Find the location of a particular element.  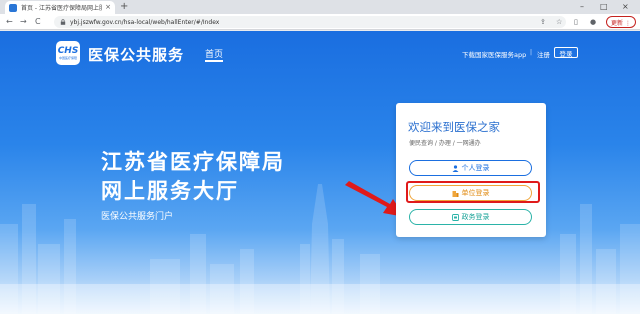

download-app-link: 下载国家医保服务app is located at coordinates (494, 54).